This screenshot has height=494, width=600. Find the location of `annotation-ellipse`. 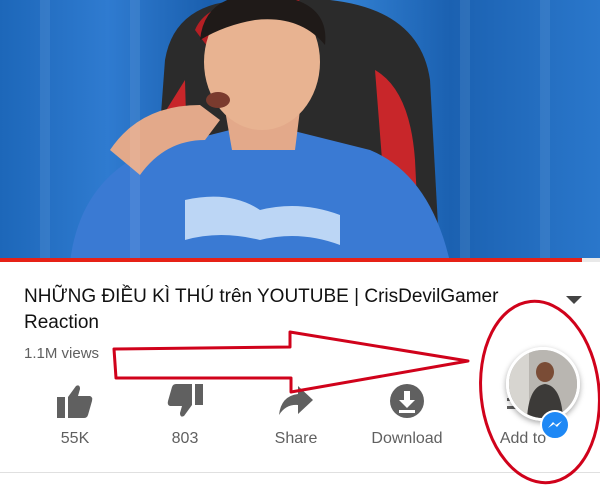

annotation-ellipse is located at coordinates (539, 392).